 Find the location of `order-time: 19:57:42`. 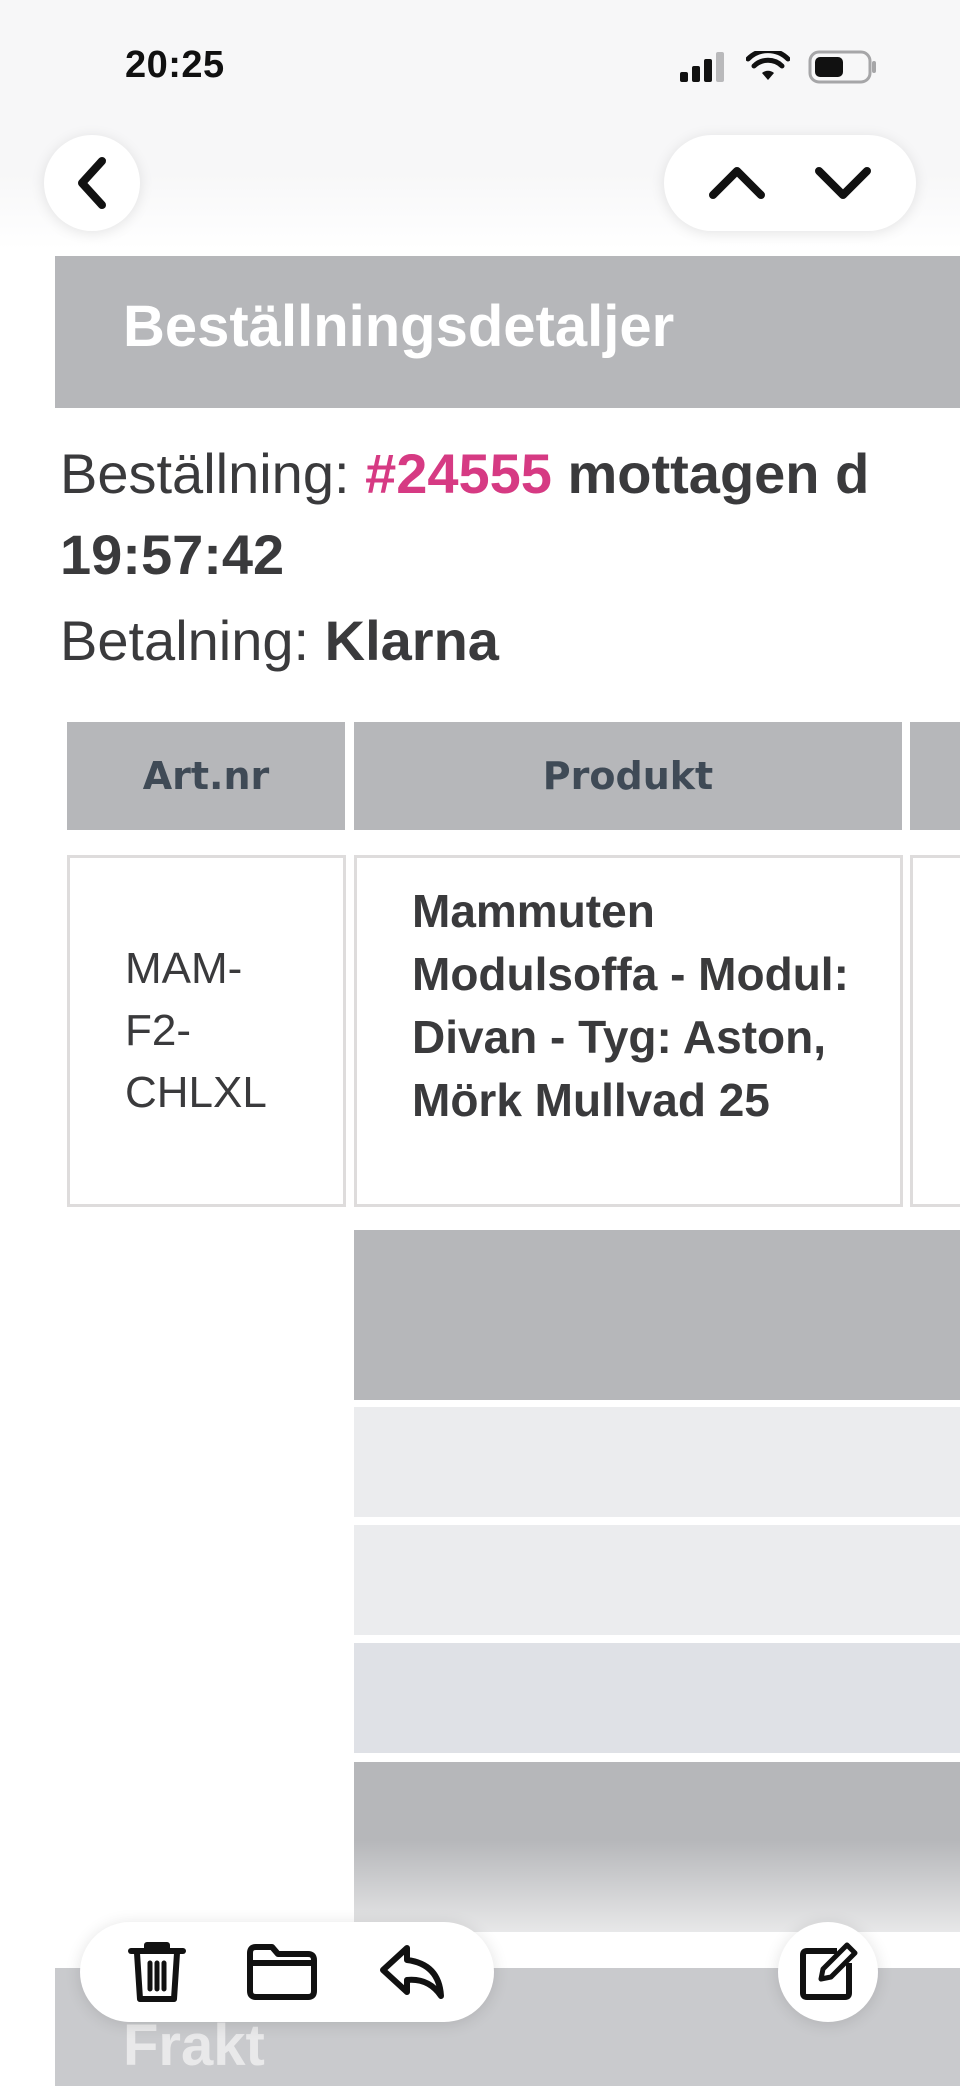

order-time: 19:57:42 is located at coordinates (172, 554).